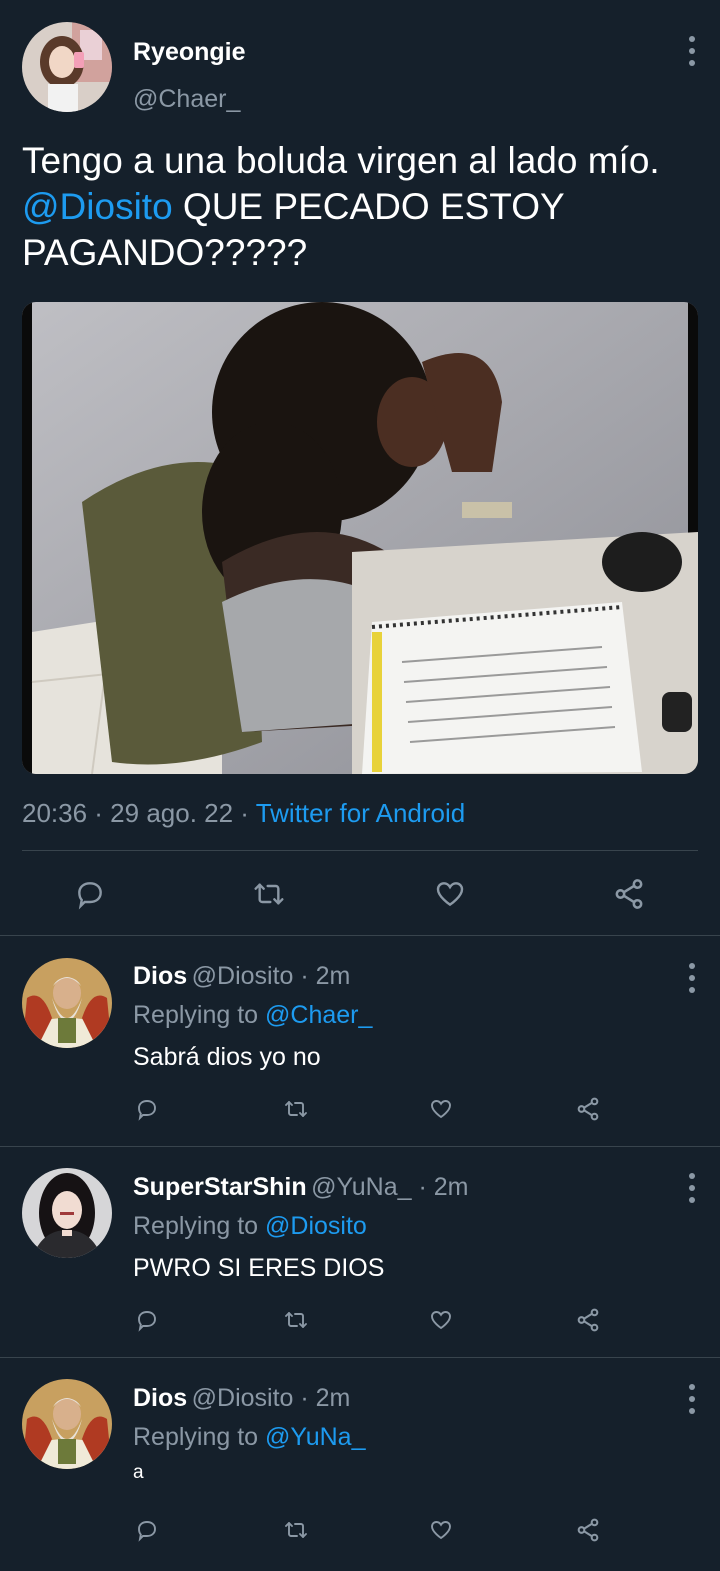  I want to click on tweet-meta: 20:36 · 29 ago. 22 · Twitter for Android, so click(243, 813).